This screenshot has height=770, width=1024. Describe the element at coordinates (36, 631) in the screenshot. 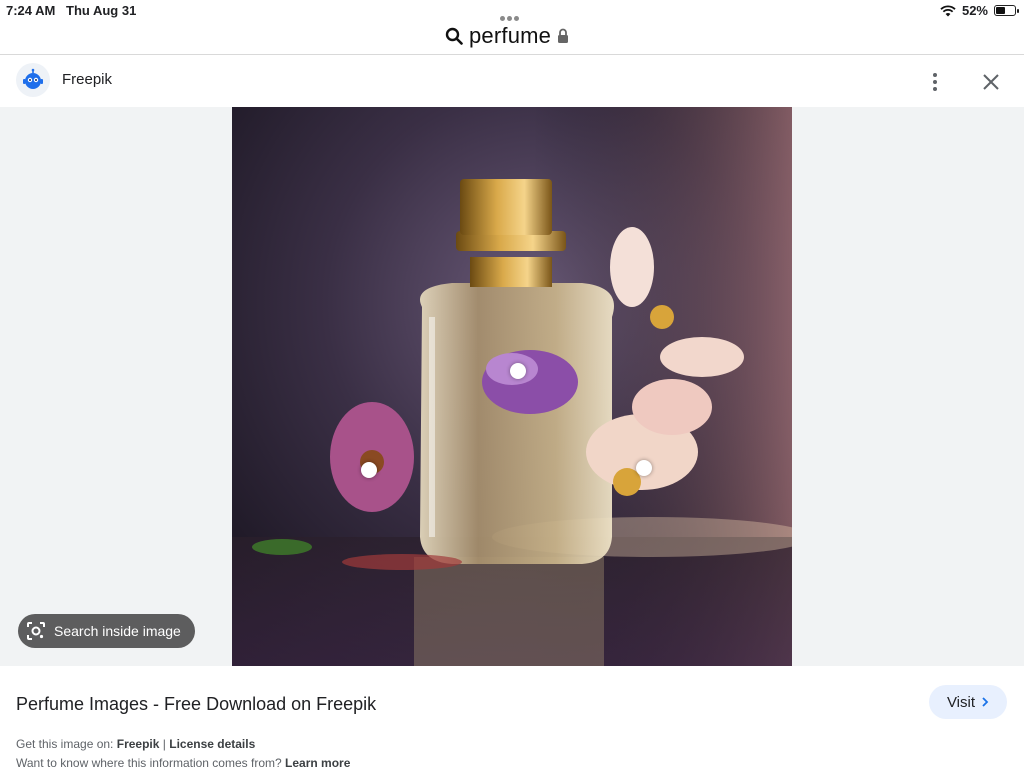

I see `lens-icon` at that location.